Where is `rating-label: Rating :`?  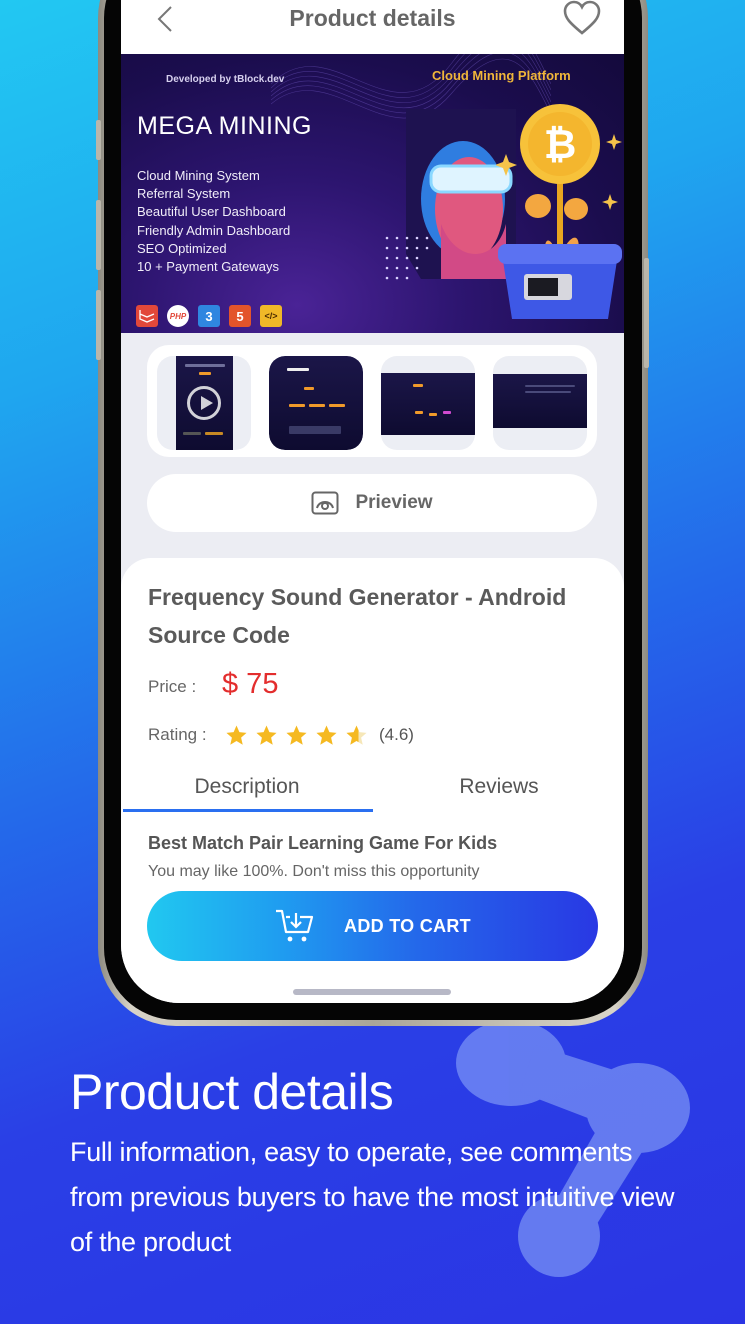
rating-label: Rating : is located at coordinates (177, 734).